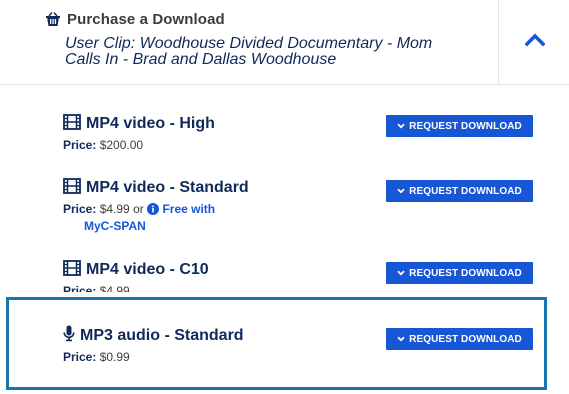 The height and width of the screenshot is (394, 569). I want to click on collapse-toggle-button, so click(533, 42).